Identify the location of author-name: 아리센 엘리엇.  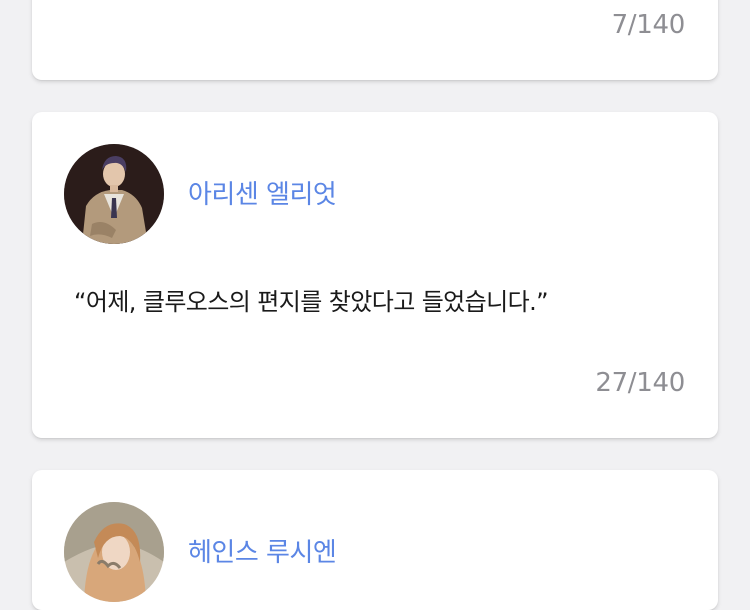
(262, 192).